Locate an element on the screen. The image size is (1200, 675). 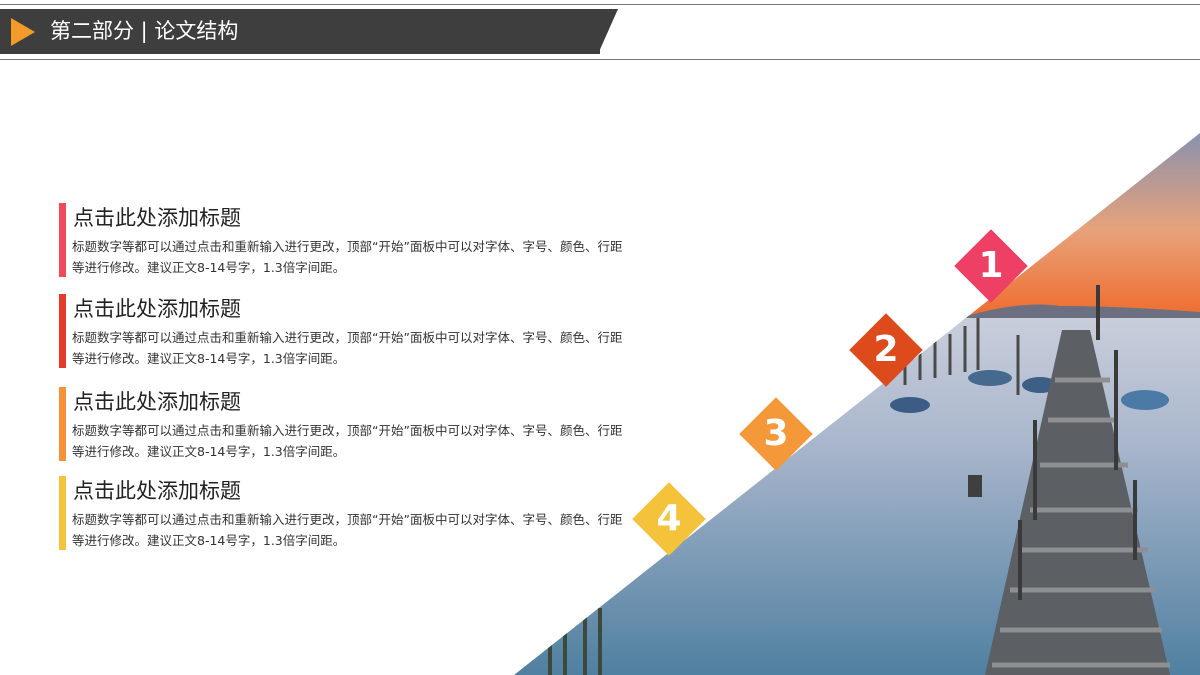
number-badge-1-label: 1 is located at coordinates (991, 265).